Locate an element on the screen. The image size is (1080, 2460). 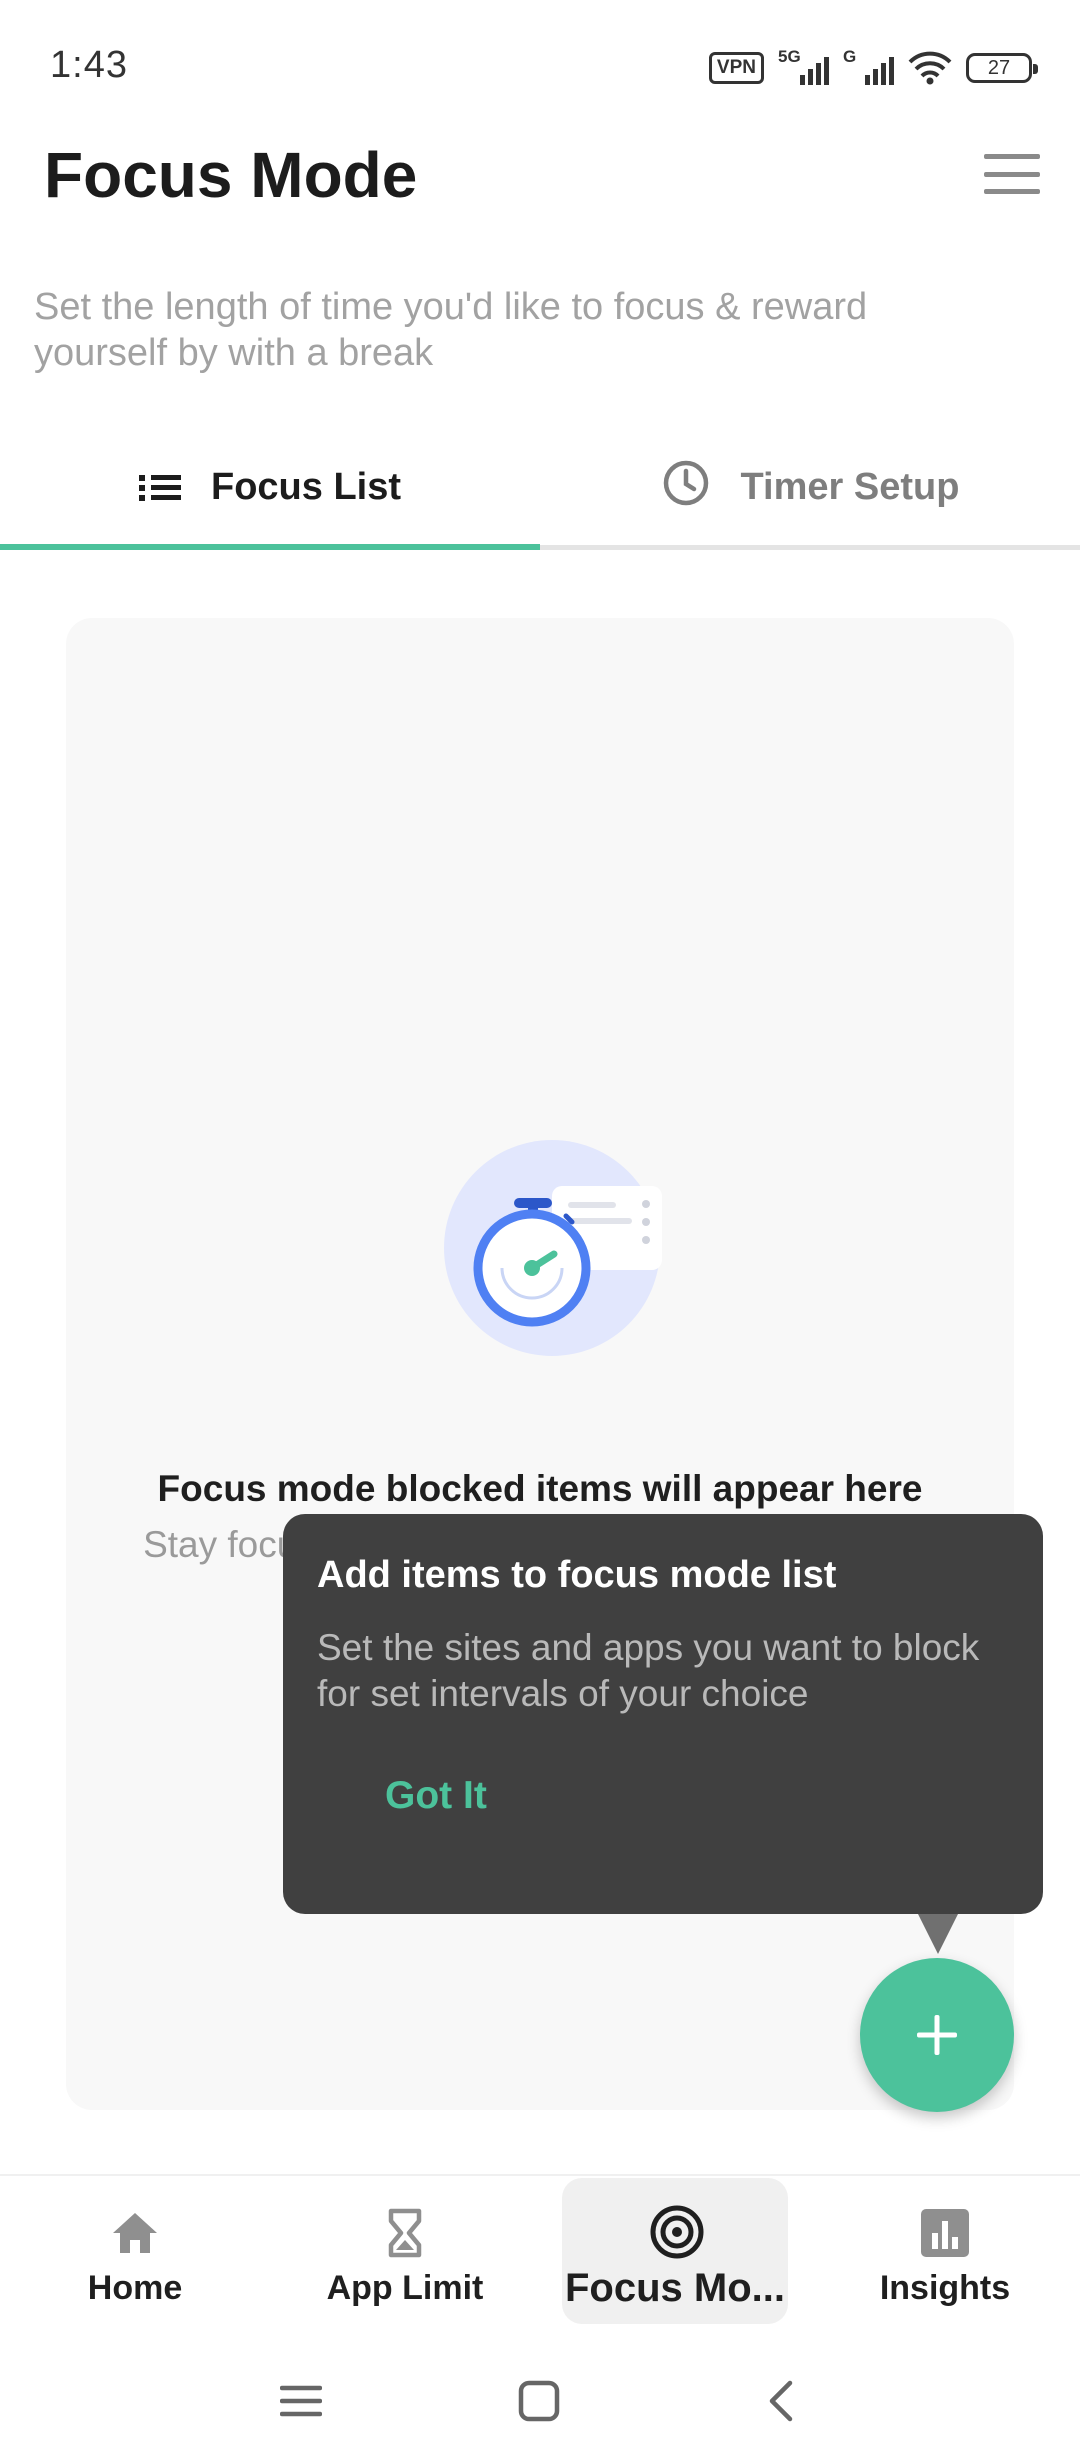
add-item-button is located at coordinates (937, 2035).